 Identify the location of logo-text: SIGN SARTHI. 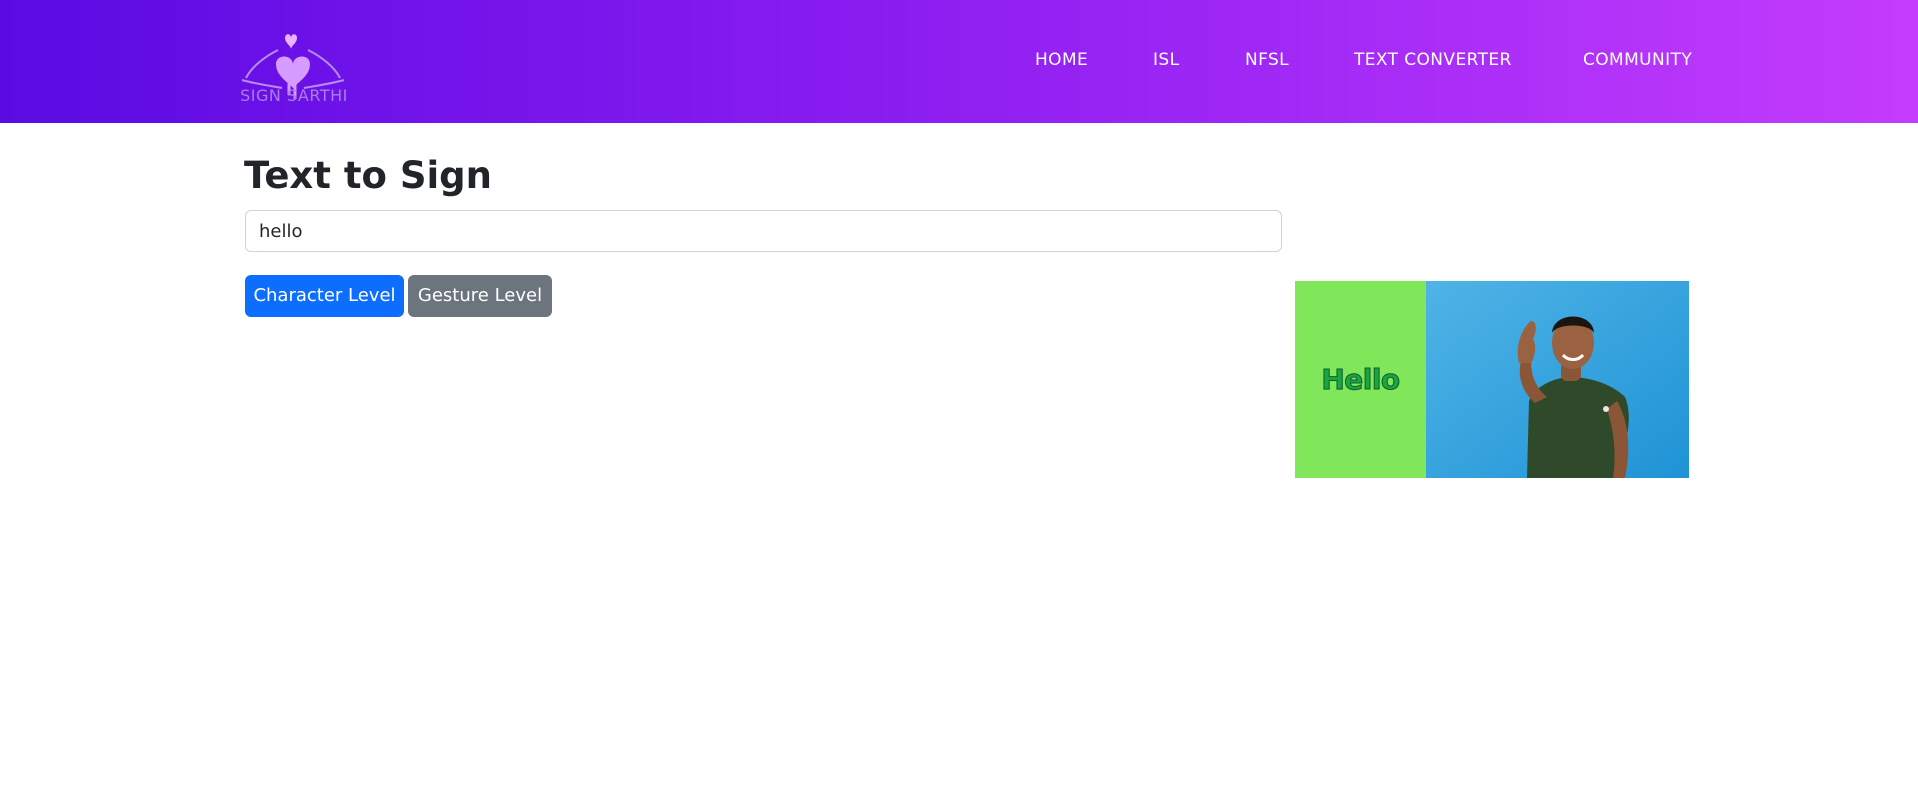
(294, 95).